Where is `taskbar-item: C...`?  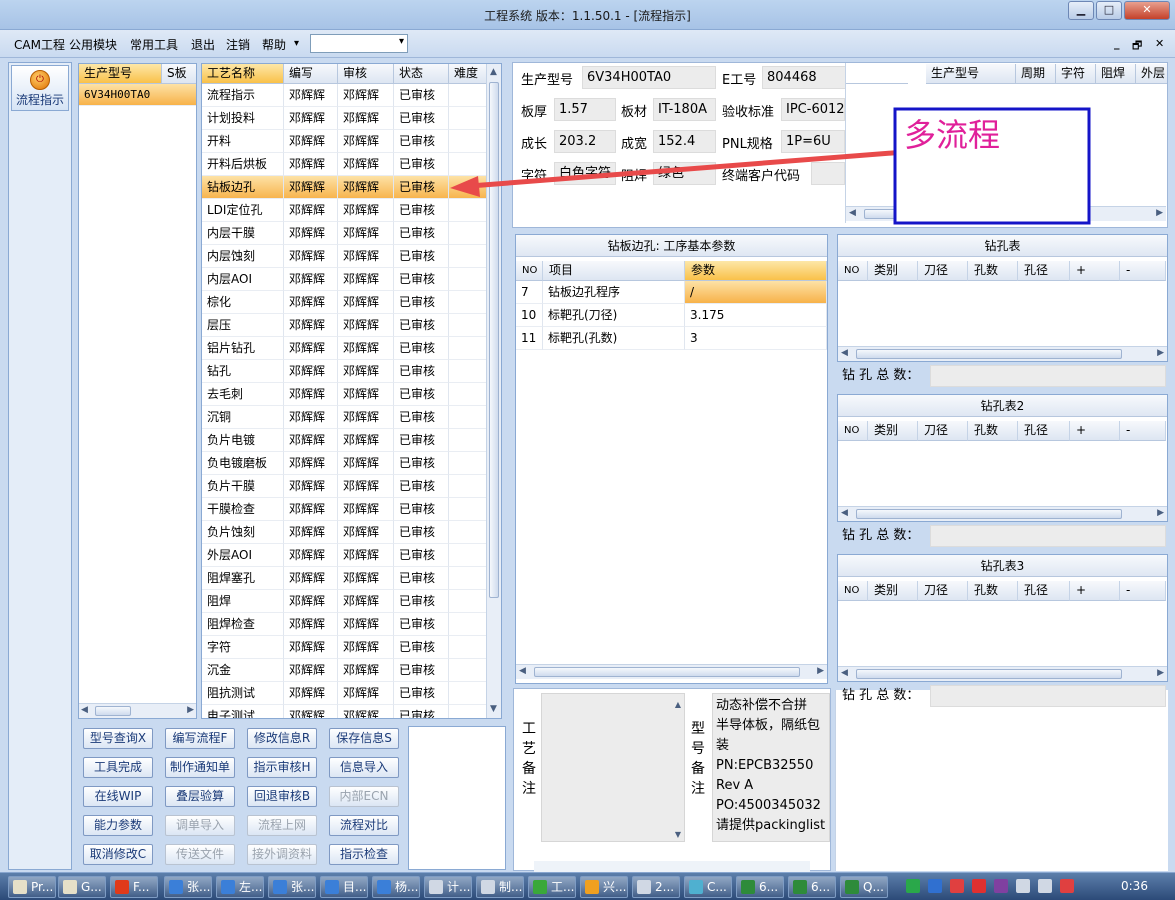 taskbar-item: C... is located at coordinates (708, 887).